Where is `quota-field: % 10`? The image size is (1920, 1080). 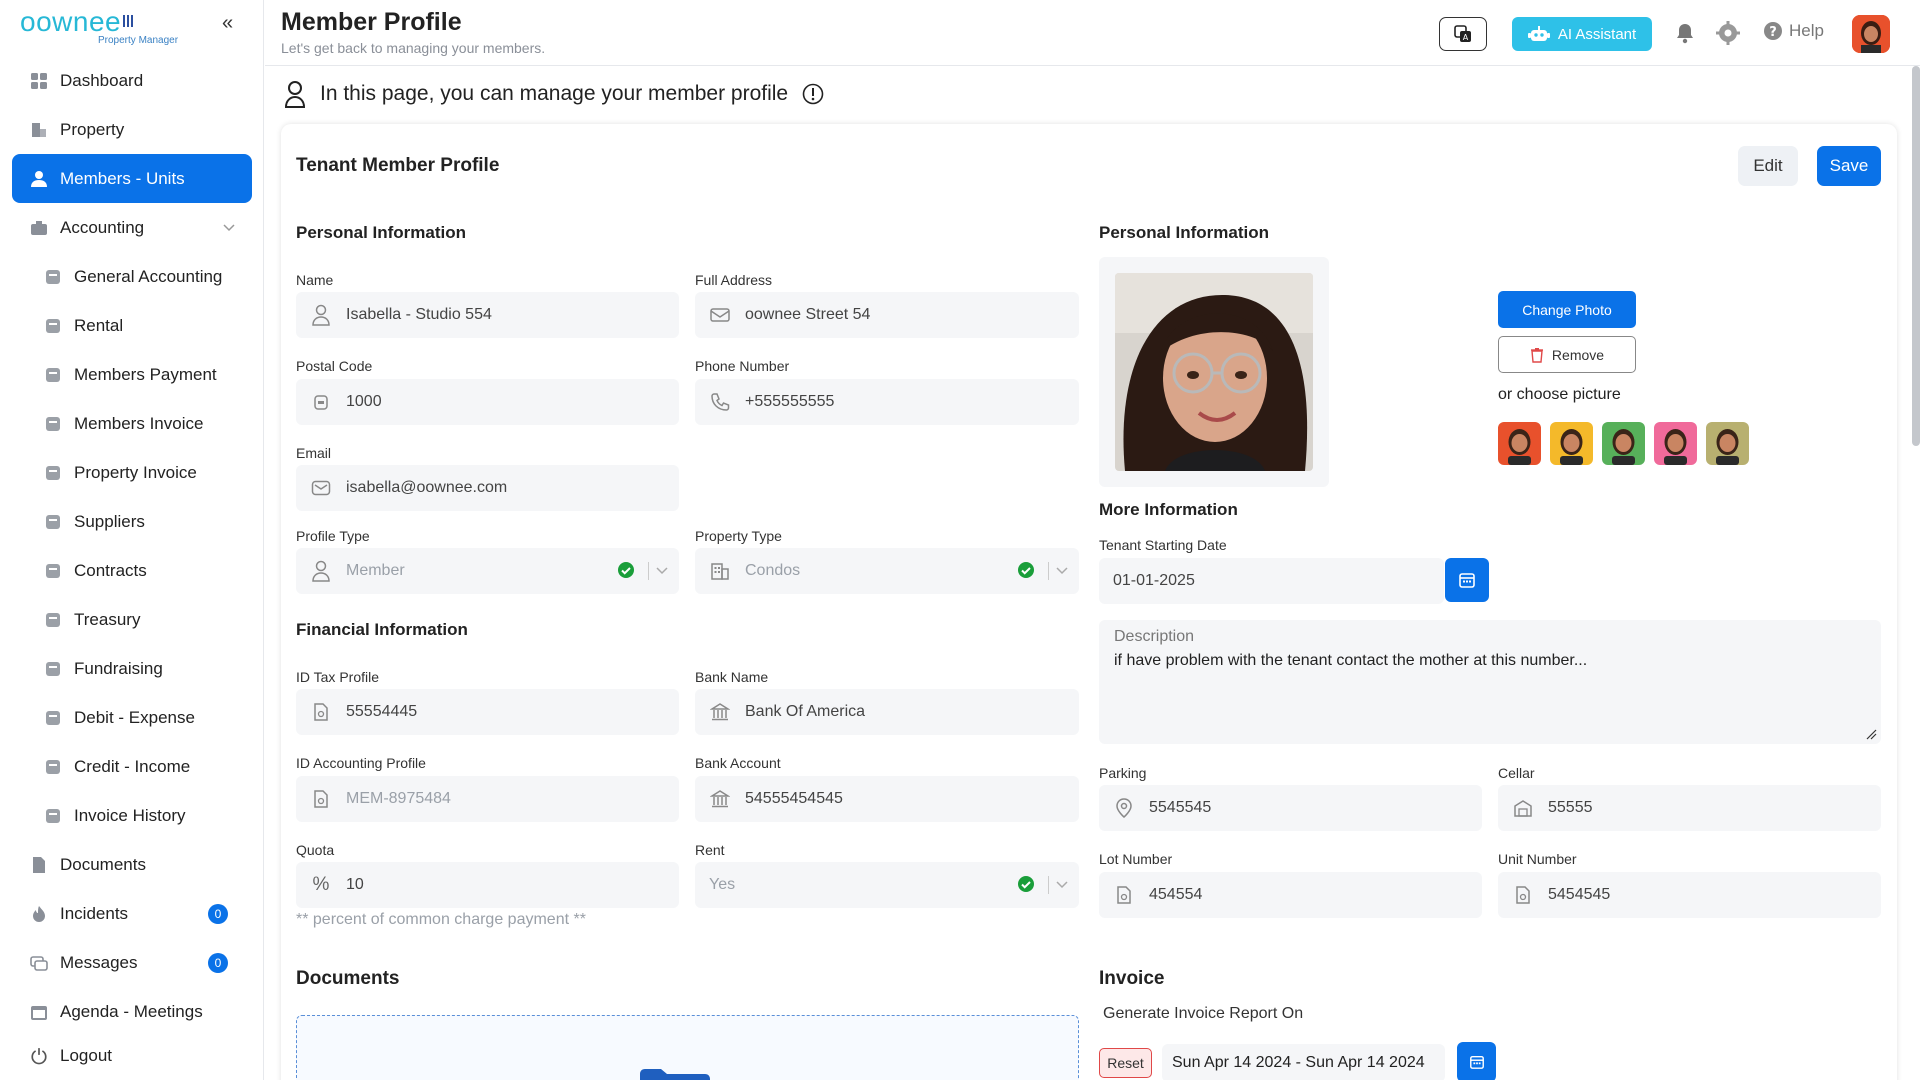
quota-field: % 10 is located at coordinates (487, 885).